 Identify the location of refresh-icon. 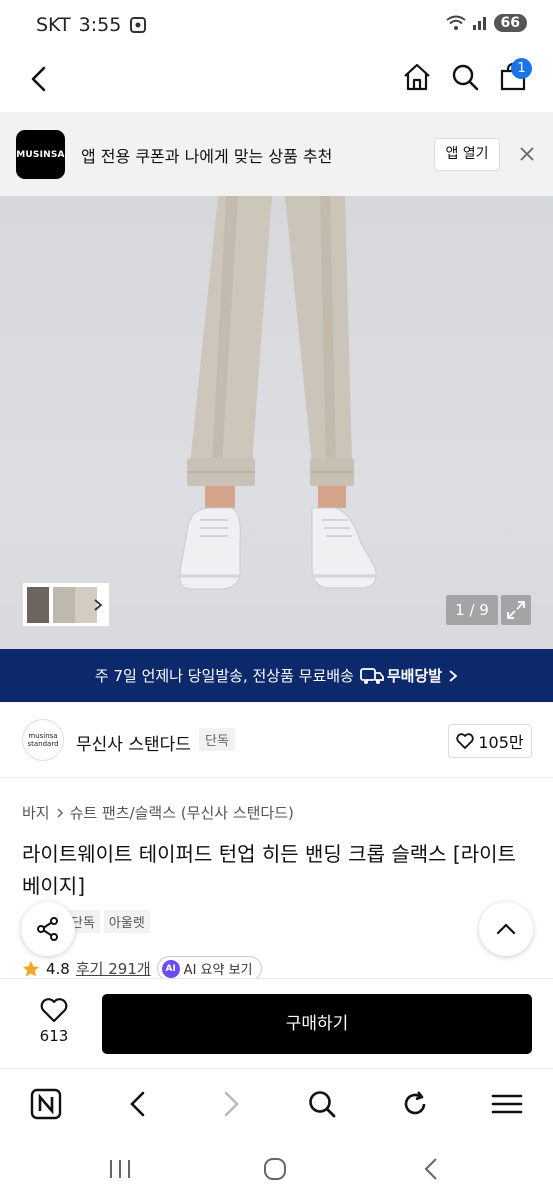
(415, 1103).